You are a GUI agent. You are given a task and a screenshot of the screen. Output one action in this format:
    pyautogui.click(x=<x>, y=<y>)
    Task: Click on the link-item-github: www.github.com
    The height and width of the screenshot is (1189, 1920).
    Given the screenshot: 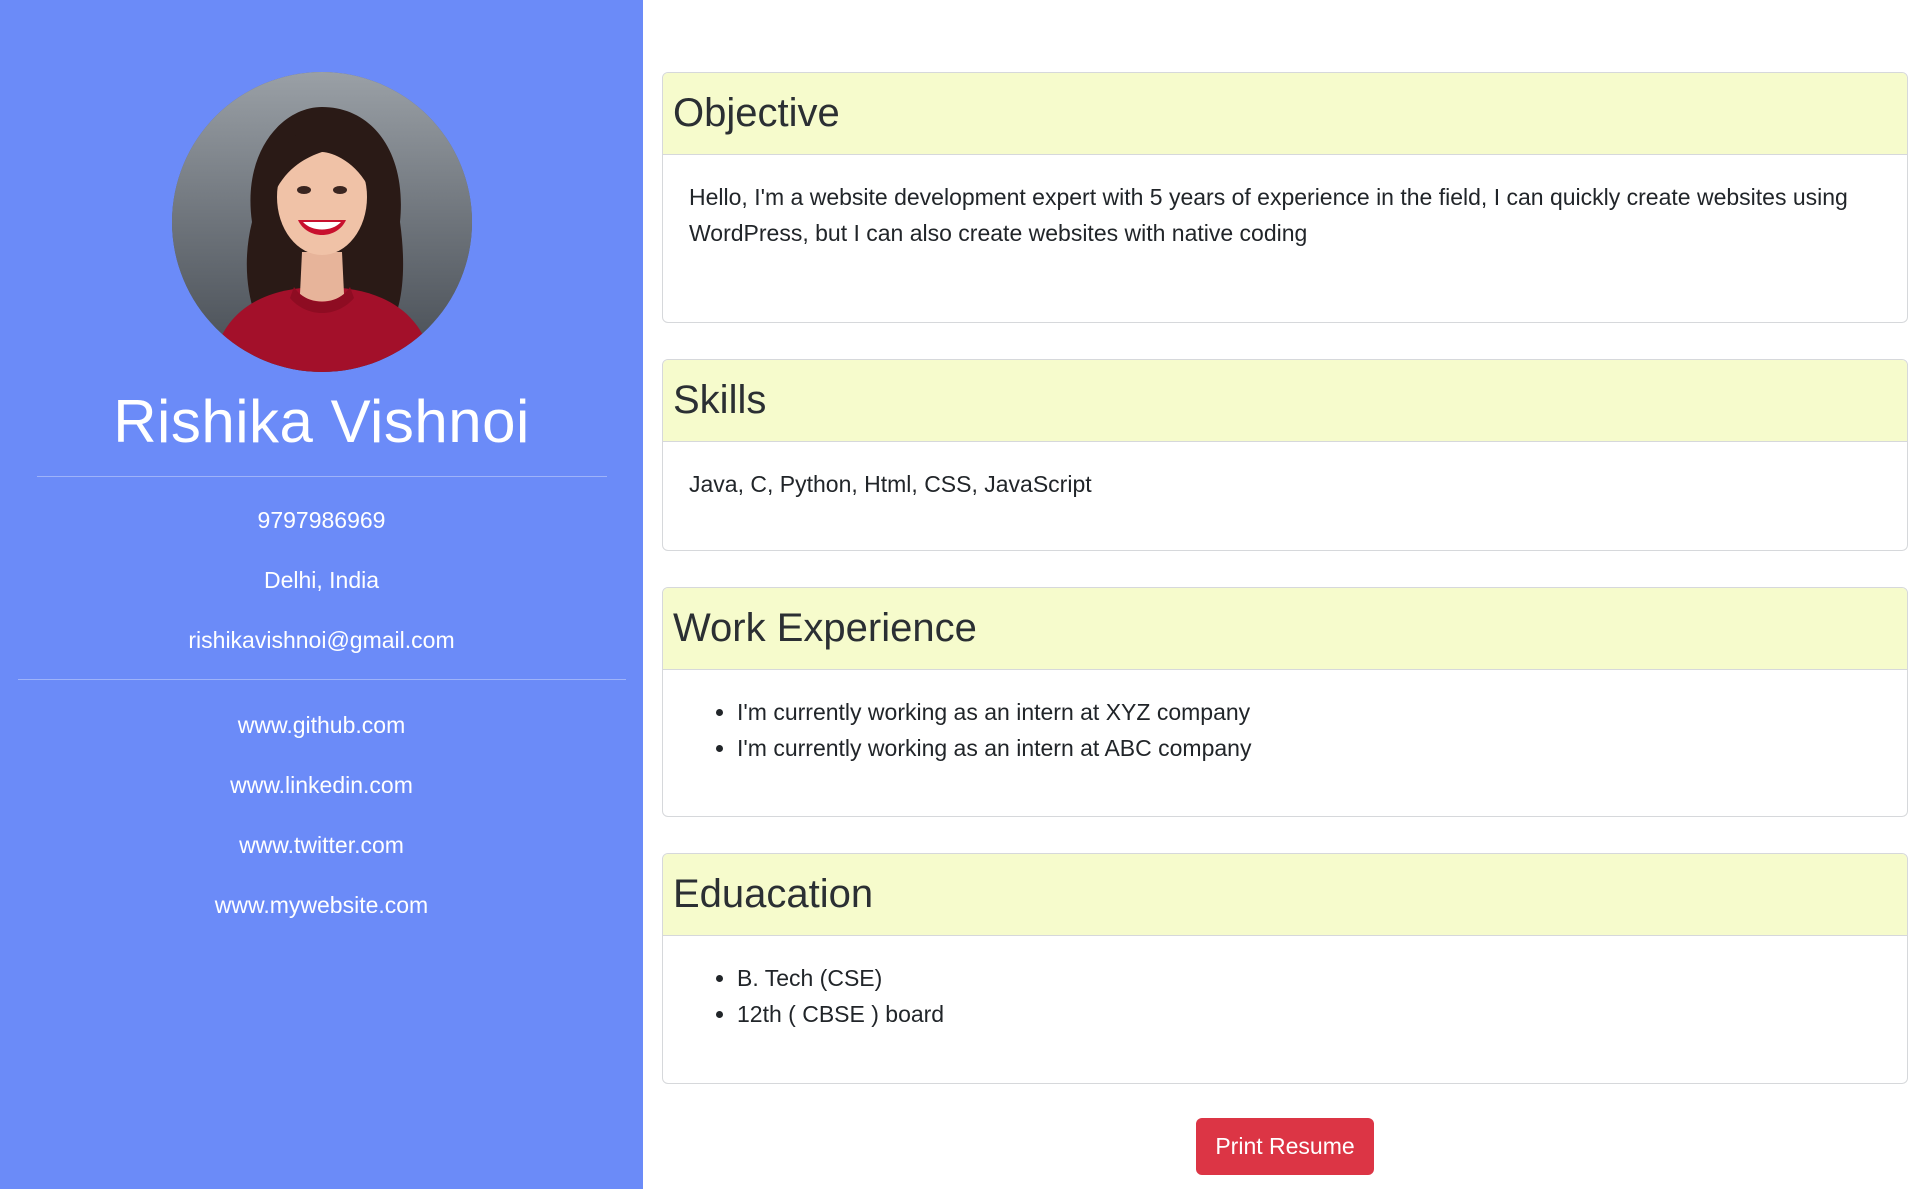 What is the action you would take?
    pyautogui.click(x=321, y=725)
    